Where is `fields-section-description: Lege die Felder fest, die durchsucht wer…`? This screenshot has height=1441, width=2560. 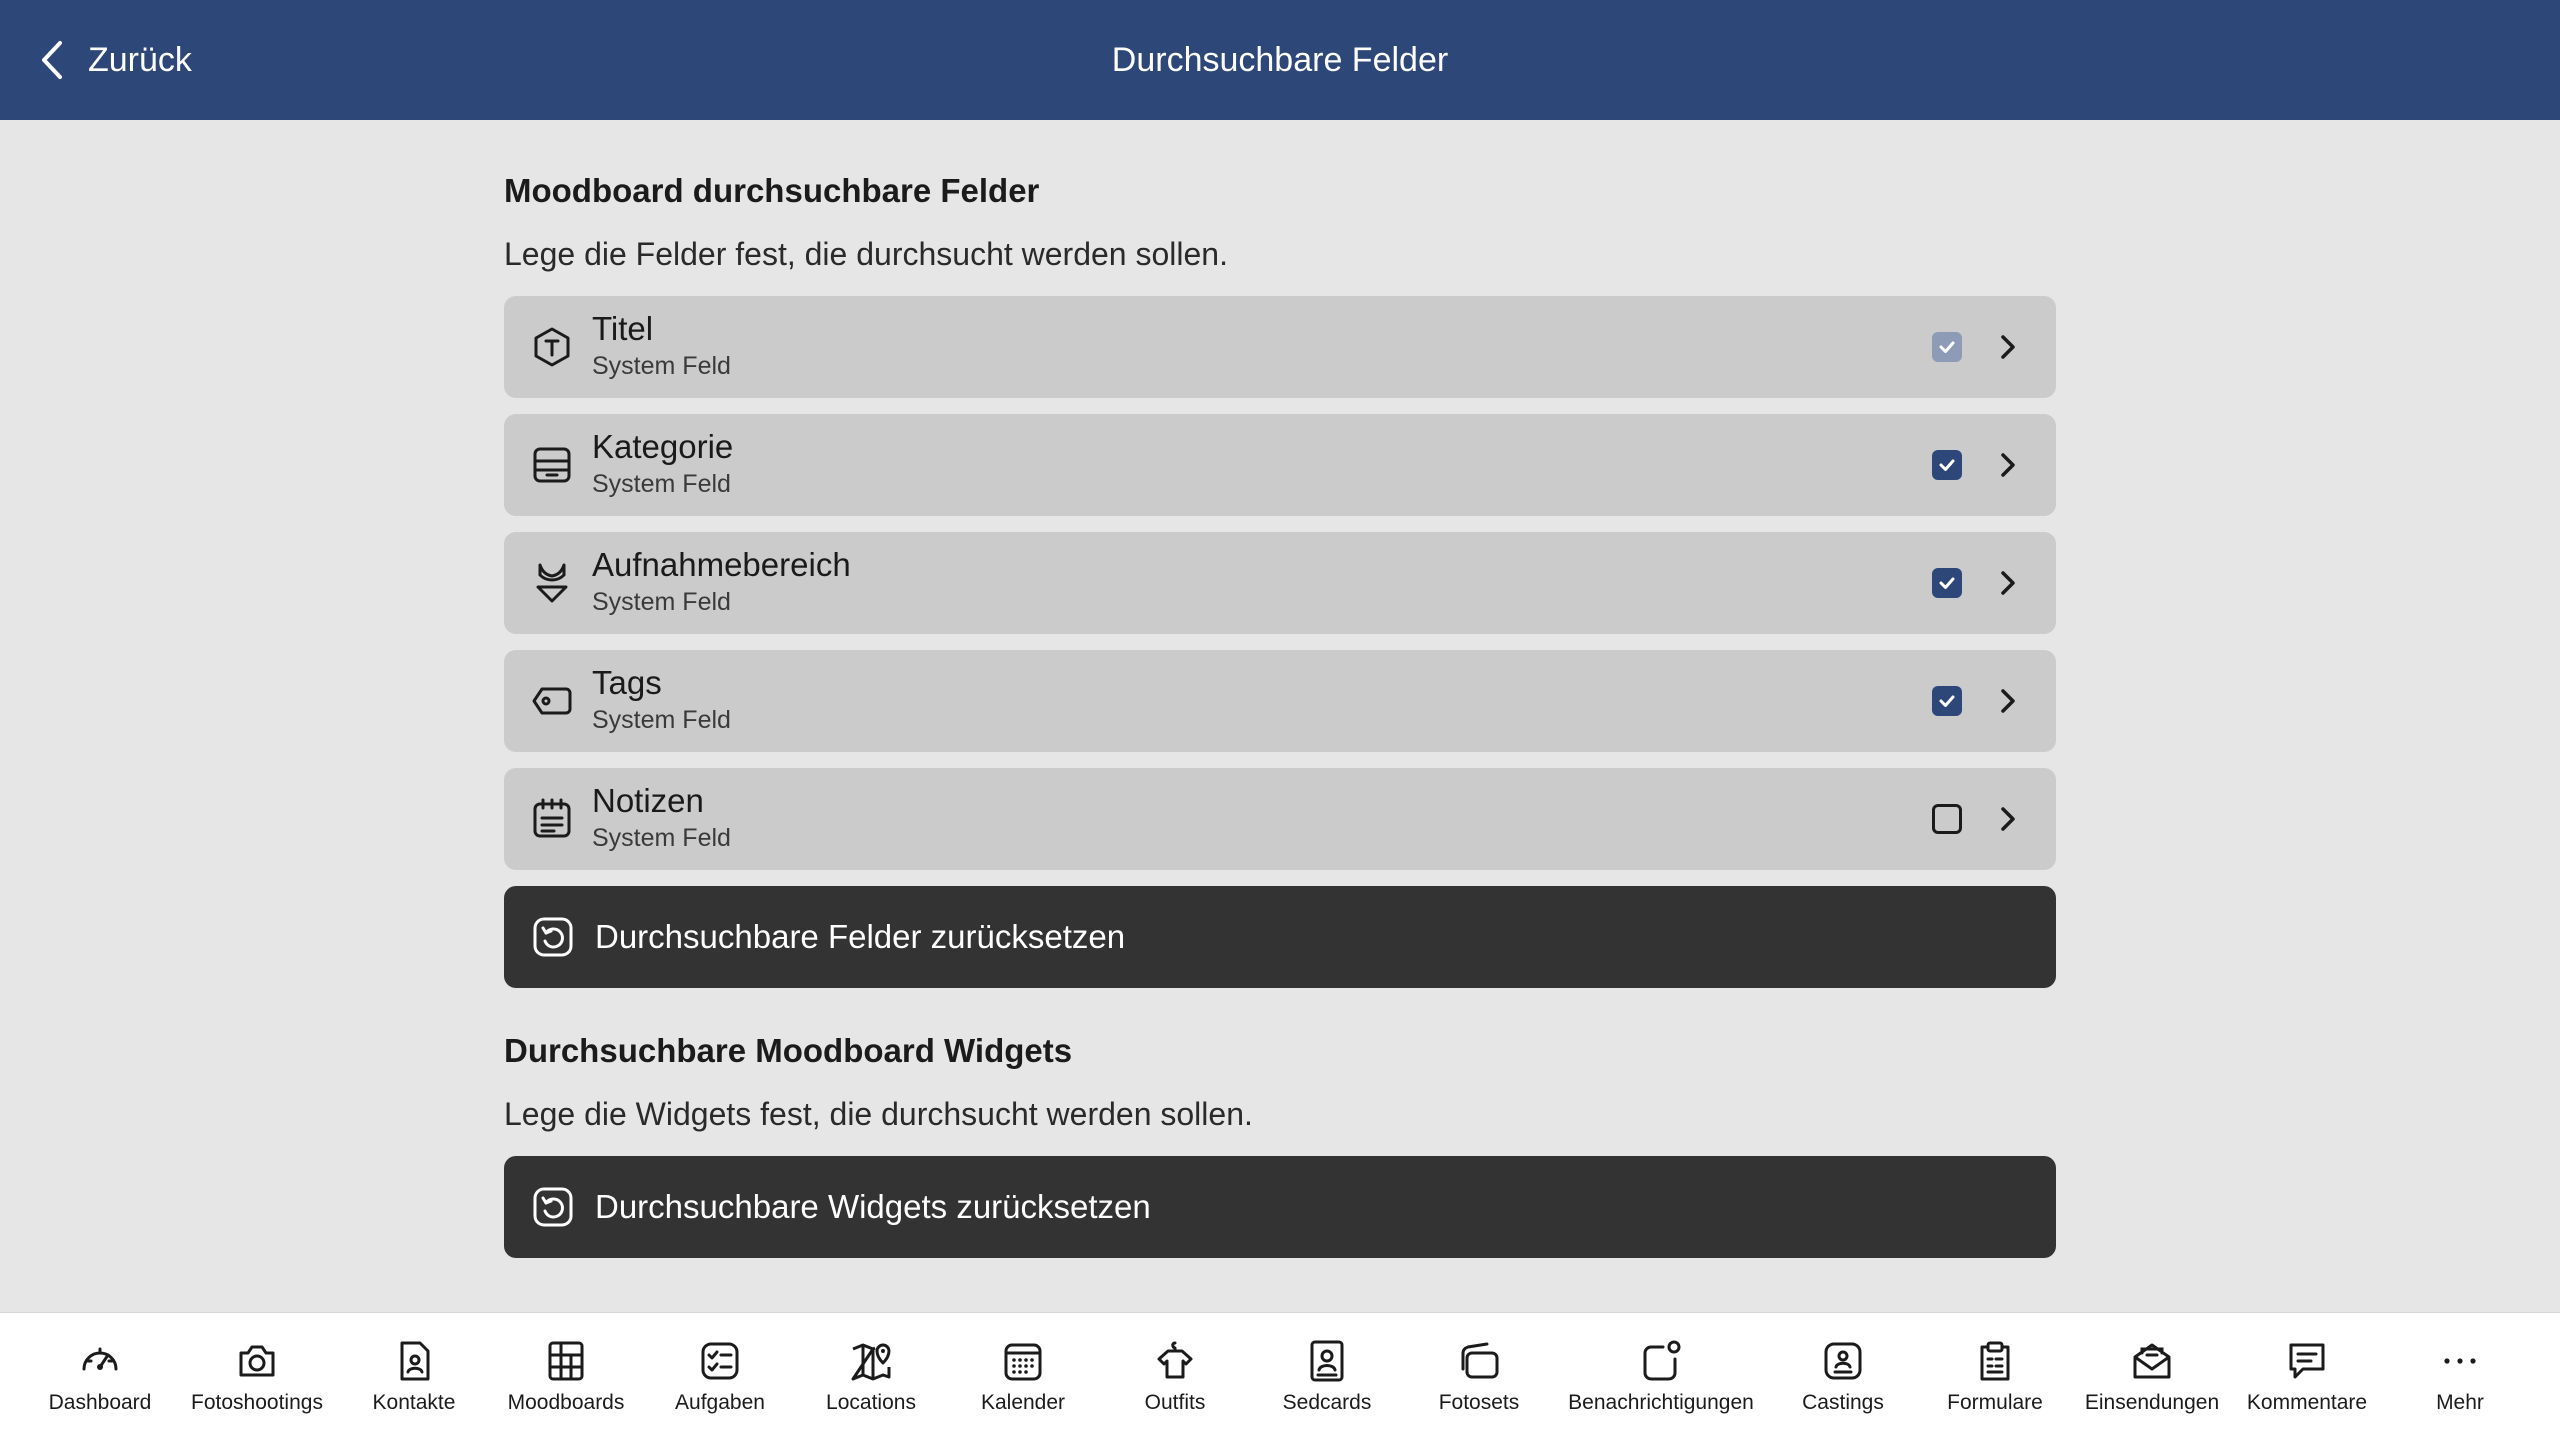 fields-section-description: Lege die Felder fest, die durchsucht wer… is located at coordinates (866, 254).